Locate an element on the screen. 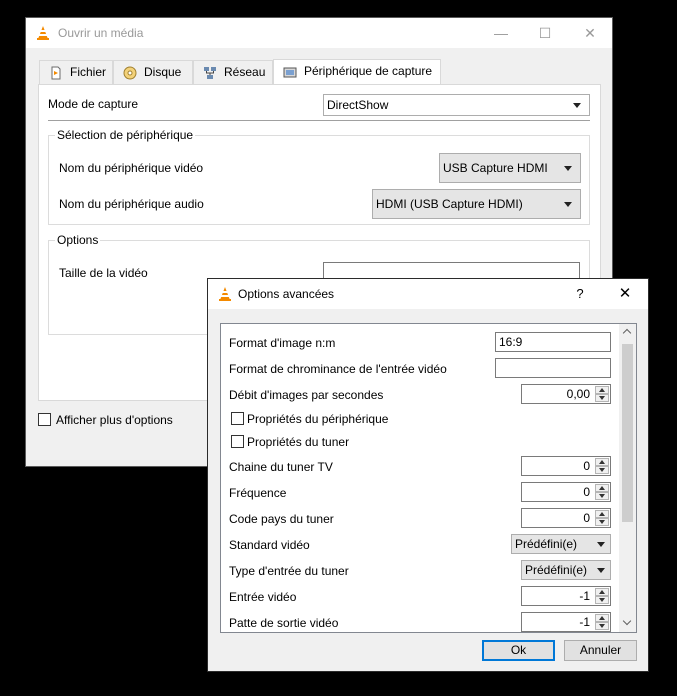 The width and height of the screenshot is (677, 696). advanced-titlebar: Options avancées ? ✕ is located at coordinates (428, 294).